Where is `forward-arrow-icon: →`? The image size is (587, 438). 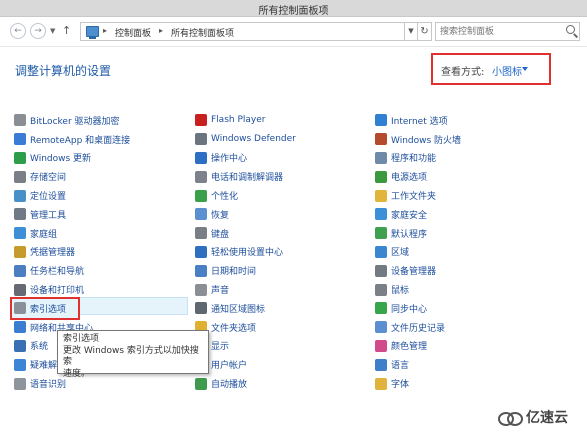 forward-arrow-icon: → is located at coordinates (38, 31).